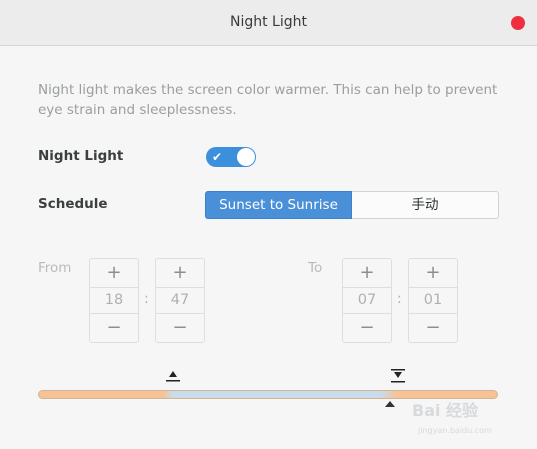 Image resolution: width=537 pixels, height=449 pixels. I want to click on night-light-label: Night Light, so click(81, 156).